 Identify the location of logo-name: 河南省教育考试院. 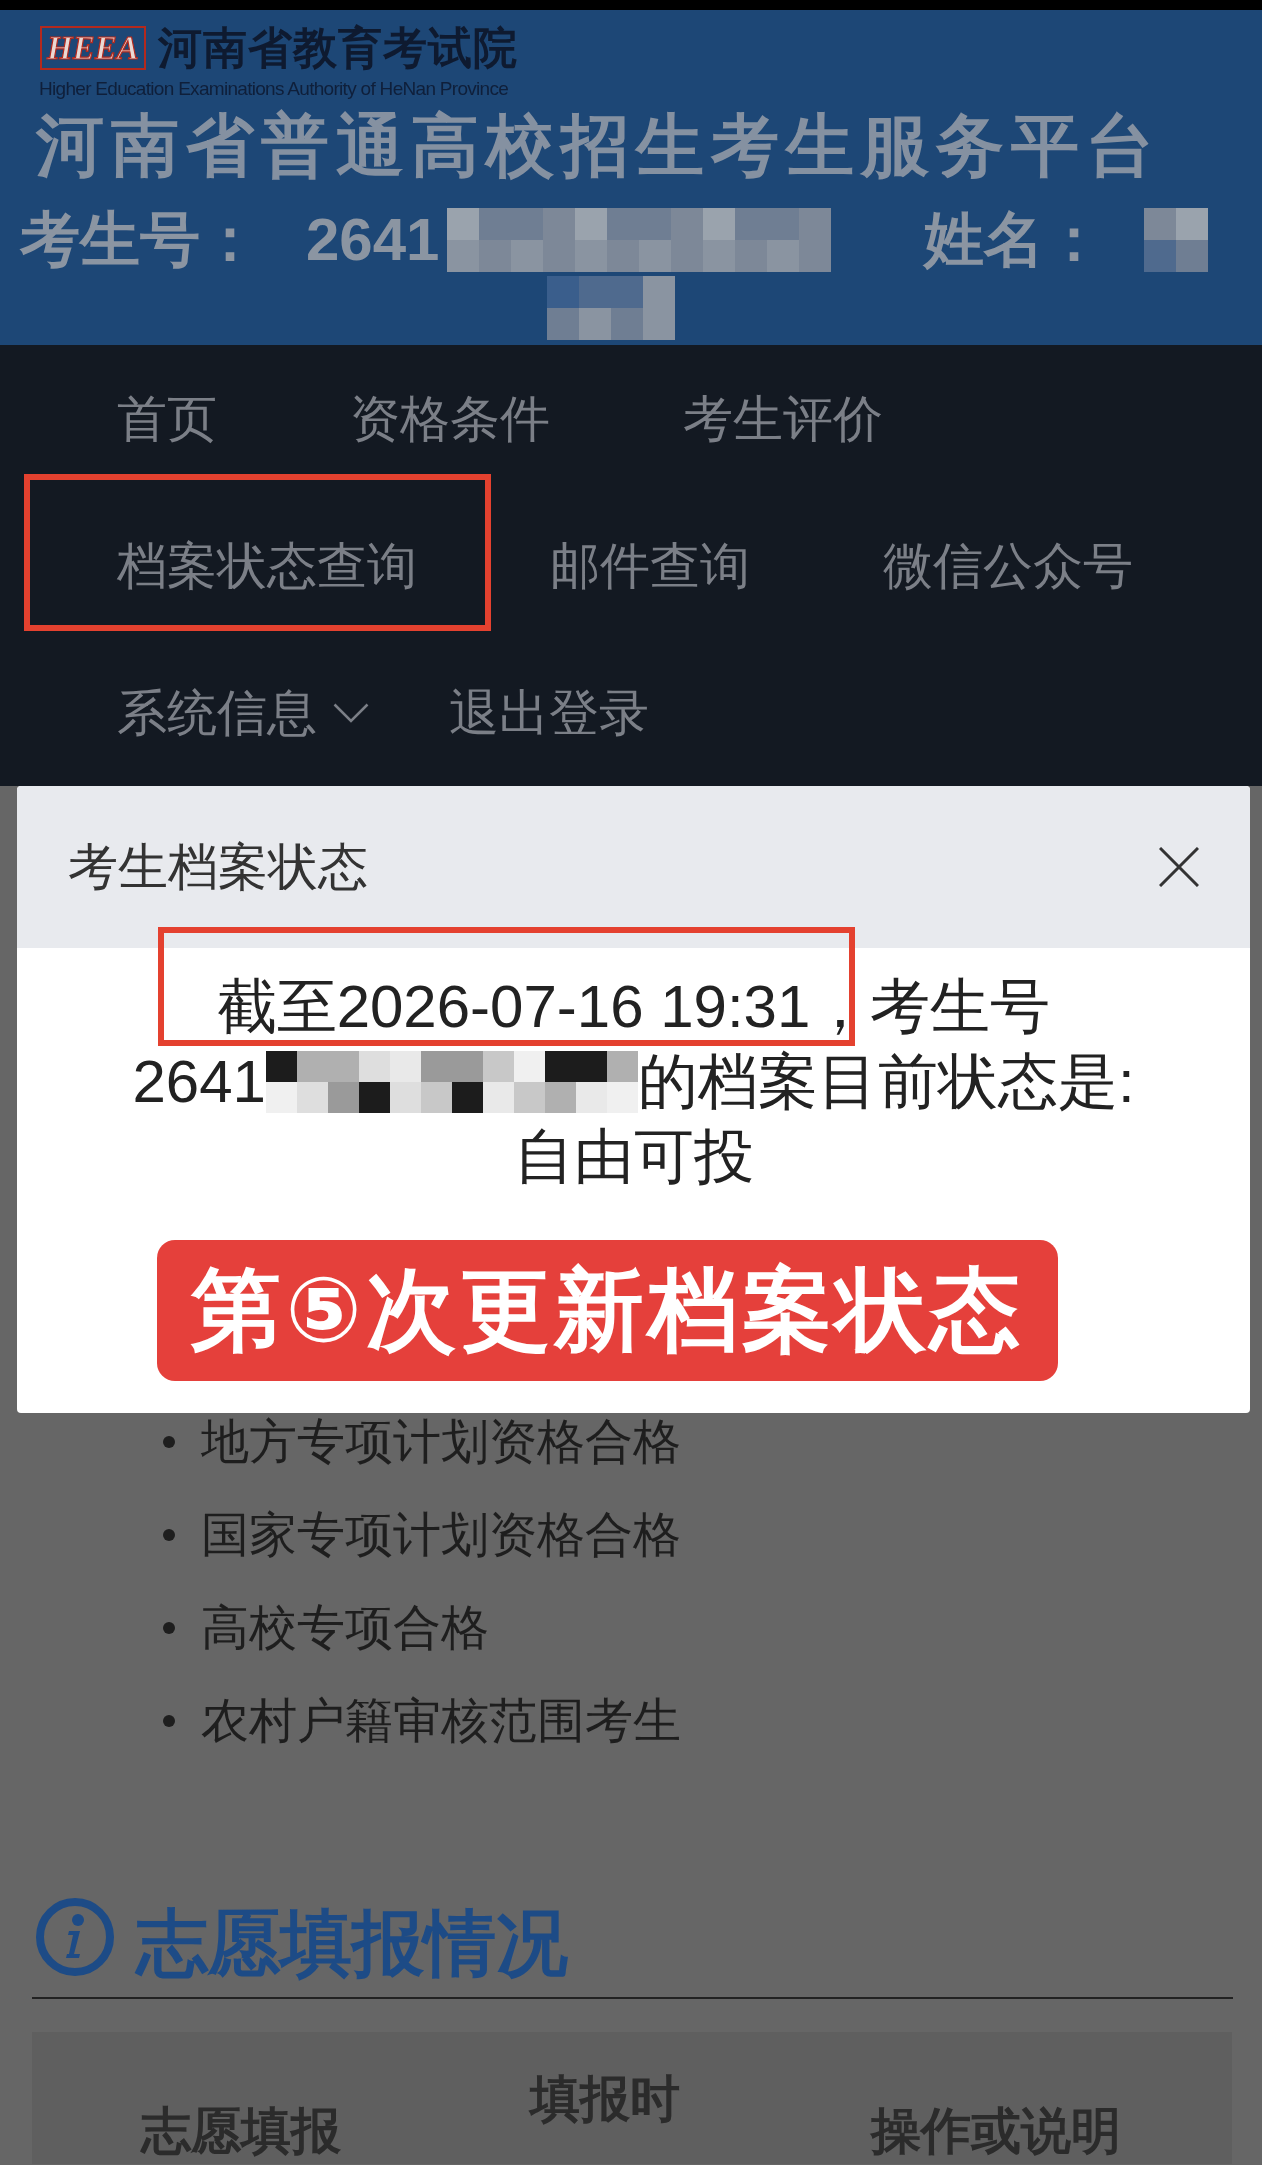
(337, 48).